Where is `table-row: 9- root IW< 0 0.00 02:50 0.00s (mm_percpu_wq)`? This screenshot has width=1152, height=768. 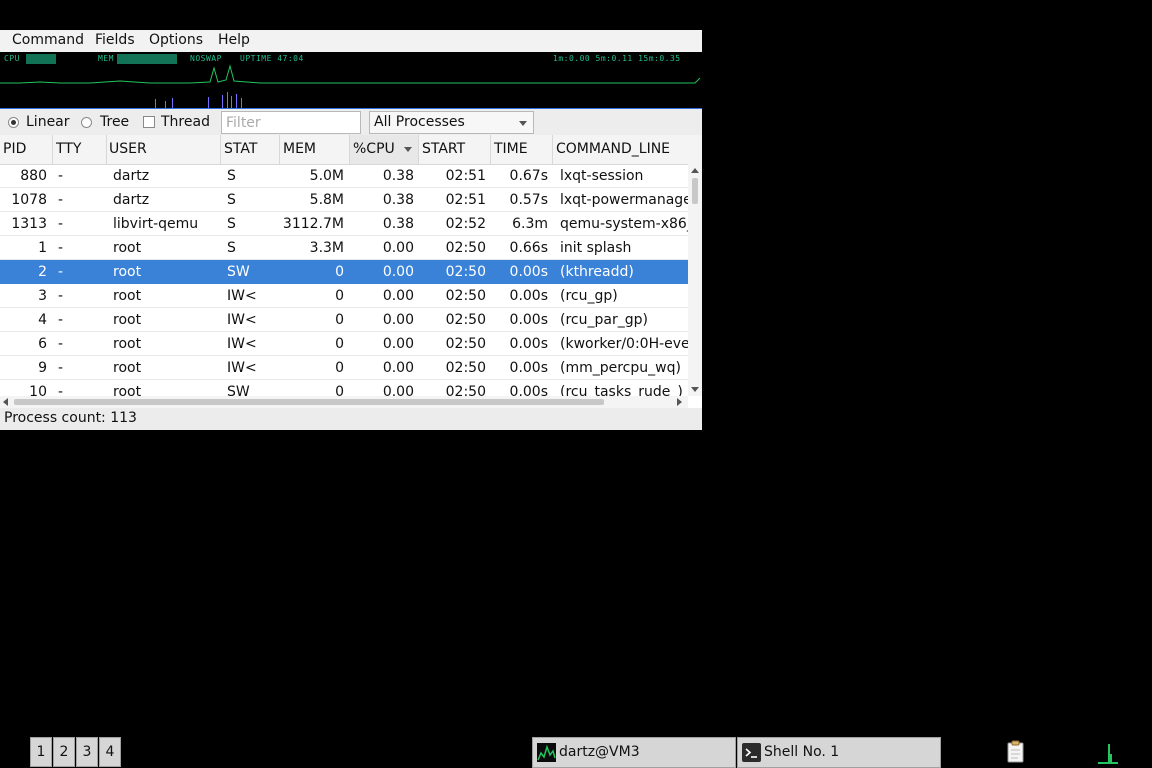
table-row: 9- root IW< 0 0.00 02:50 0.00s (mm_percpu_wq) is located at coordinates (344, 368).